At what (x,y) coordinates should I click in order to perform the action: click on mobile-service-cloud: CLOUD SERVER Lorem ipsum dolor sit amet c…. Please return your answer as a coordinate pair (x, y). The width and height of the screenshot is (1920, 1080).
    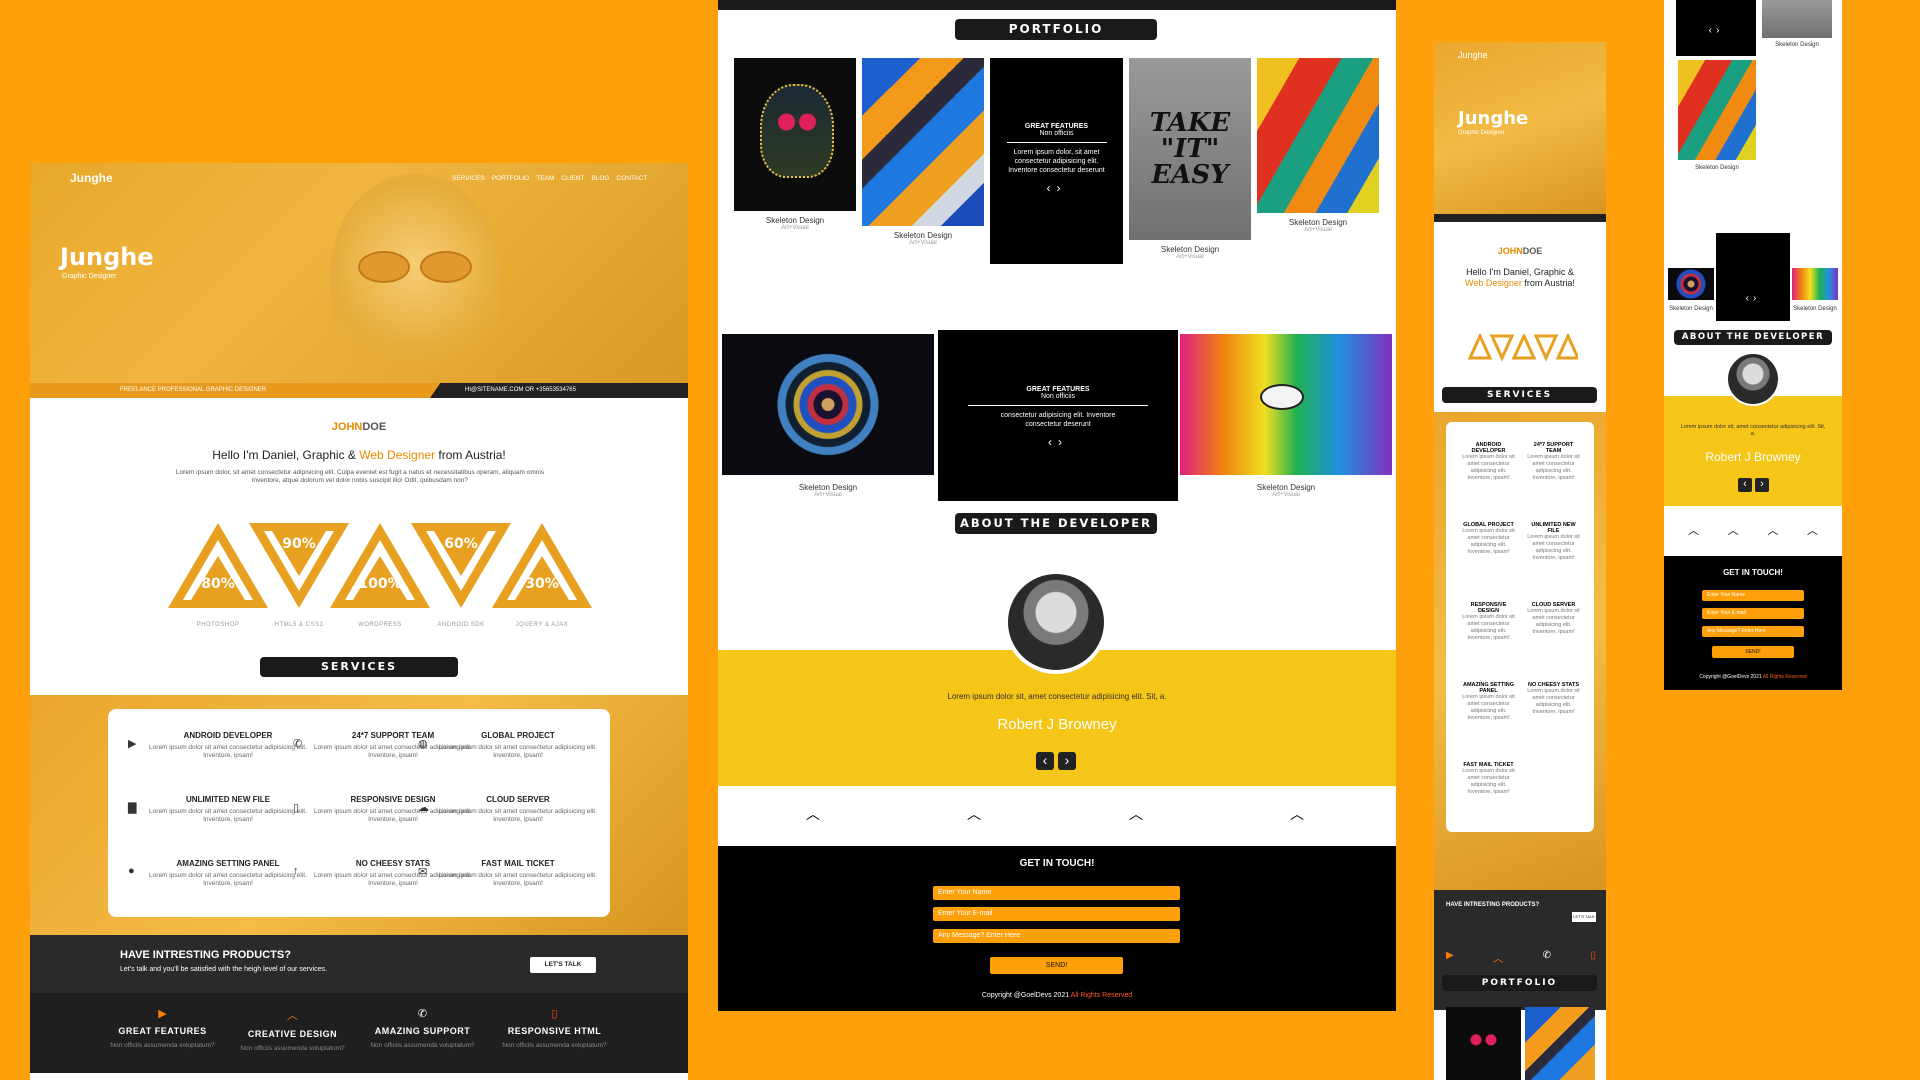
    Looking at the image, I should click on (1553, 619).